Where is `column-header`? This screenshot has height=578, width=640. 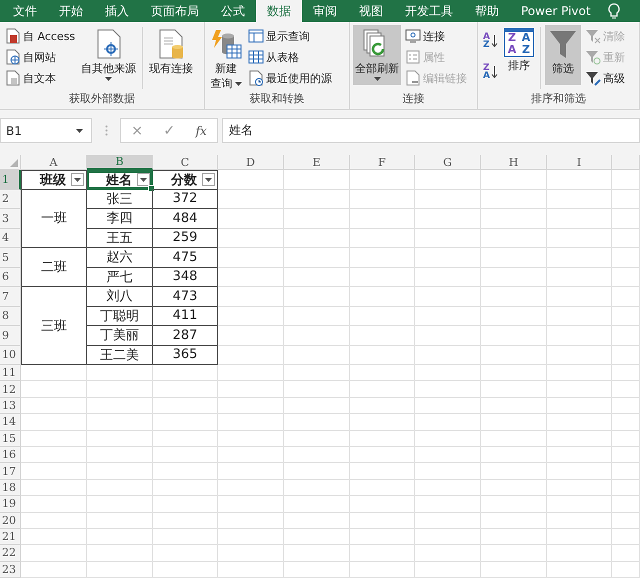 column-header is located at coordinates (626, 162).